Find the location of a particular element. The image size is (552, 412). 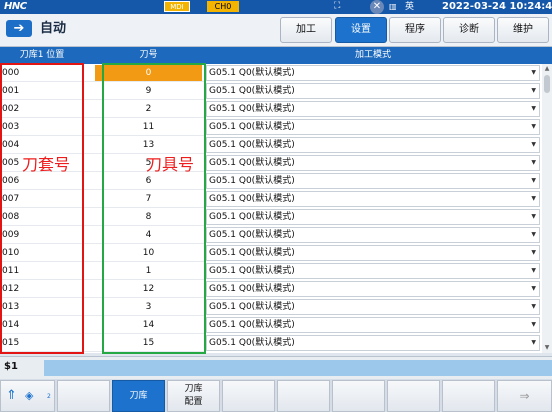

tool-column-highlight is located at coordinates (154, 208).